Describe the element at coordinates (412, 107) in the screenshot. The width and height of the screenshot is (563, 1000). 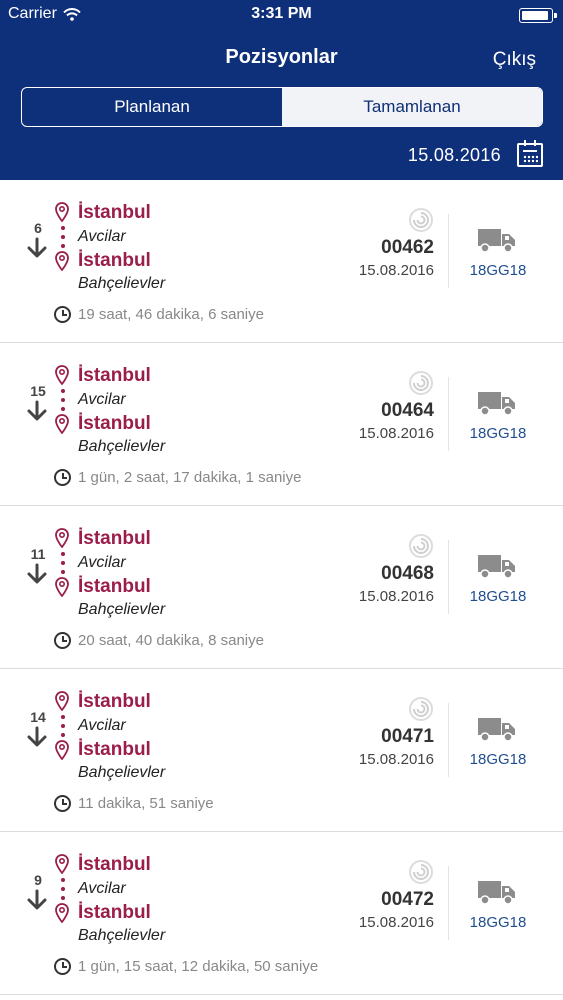
I see `tab-tamamlanan: Tamamlanan` at that location.